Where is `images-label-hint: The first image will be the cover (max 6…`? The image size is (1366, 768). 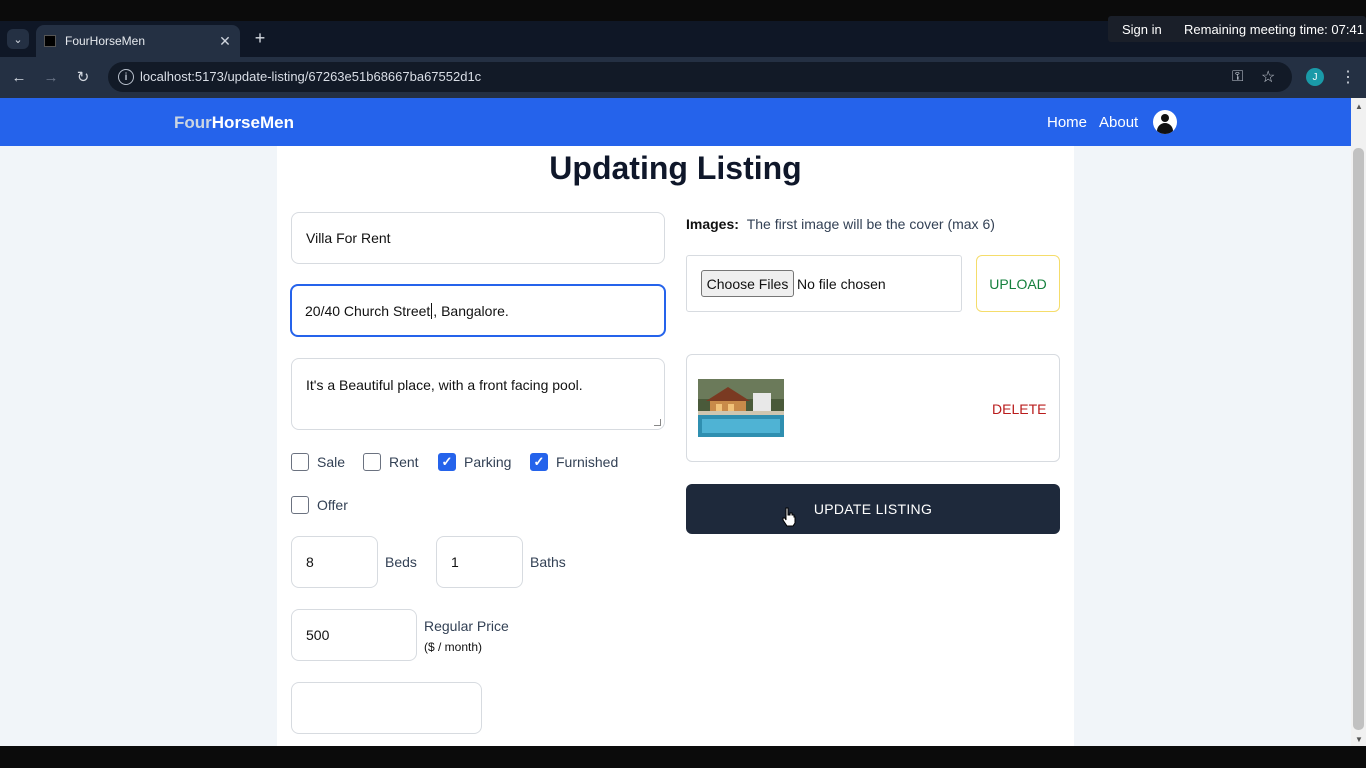 images-label-hint: The first image will be the cover (max 6… is located at coordinates (870, 224).